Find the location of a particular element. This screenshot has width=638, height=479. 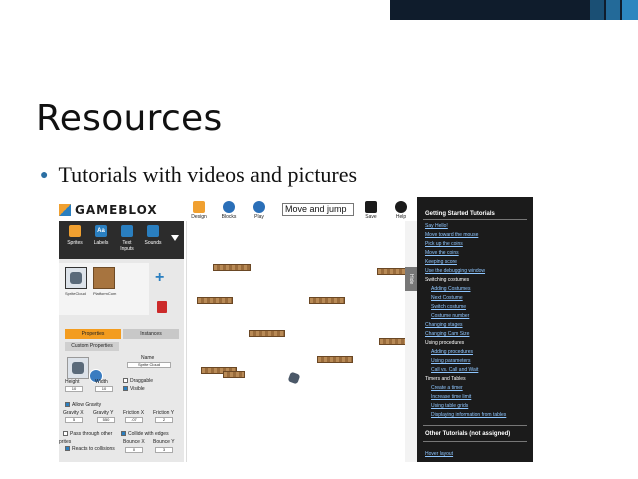

sounds-label: Sounds is located at coordinates (153, 243).